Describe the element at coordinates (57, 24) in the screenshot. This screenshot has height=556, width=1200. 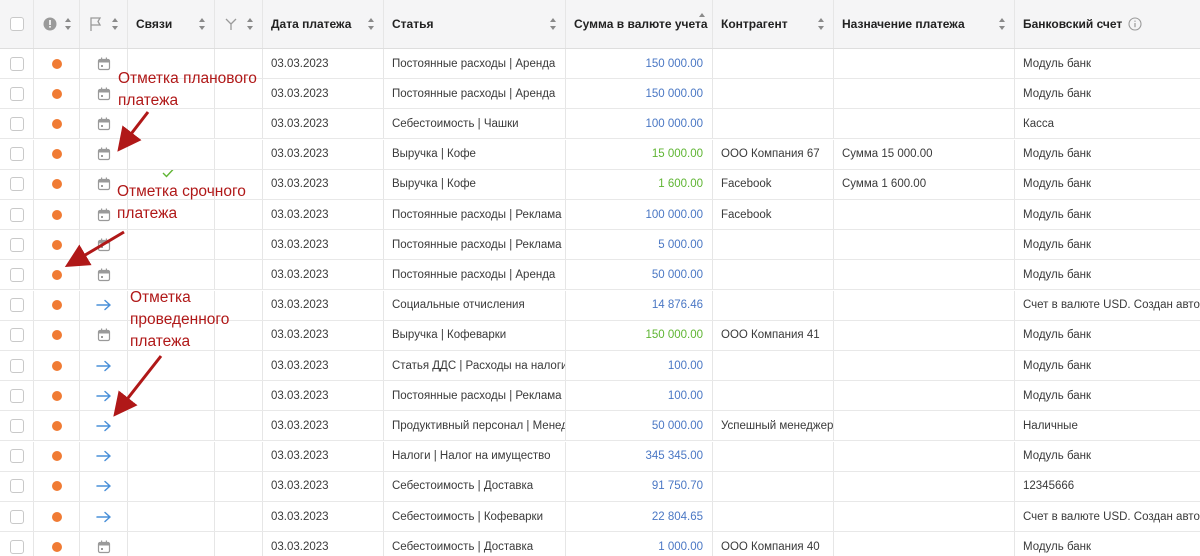
I see `urgent-column-header` at that location.